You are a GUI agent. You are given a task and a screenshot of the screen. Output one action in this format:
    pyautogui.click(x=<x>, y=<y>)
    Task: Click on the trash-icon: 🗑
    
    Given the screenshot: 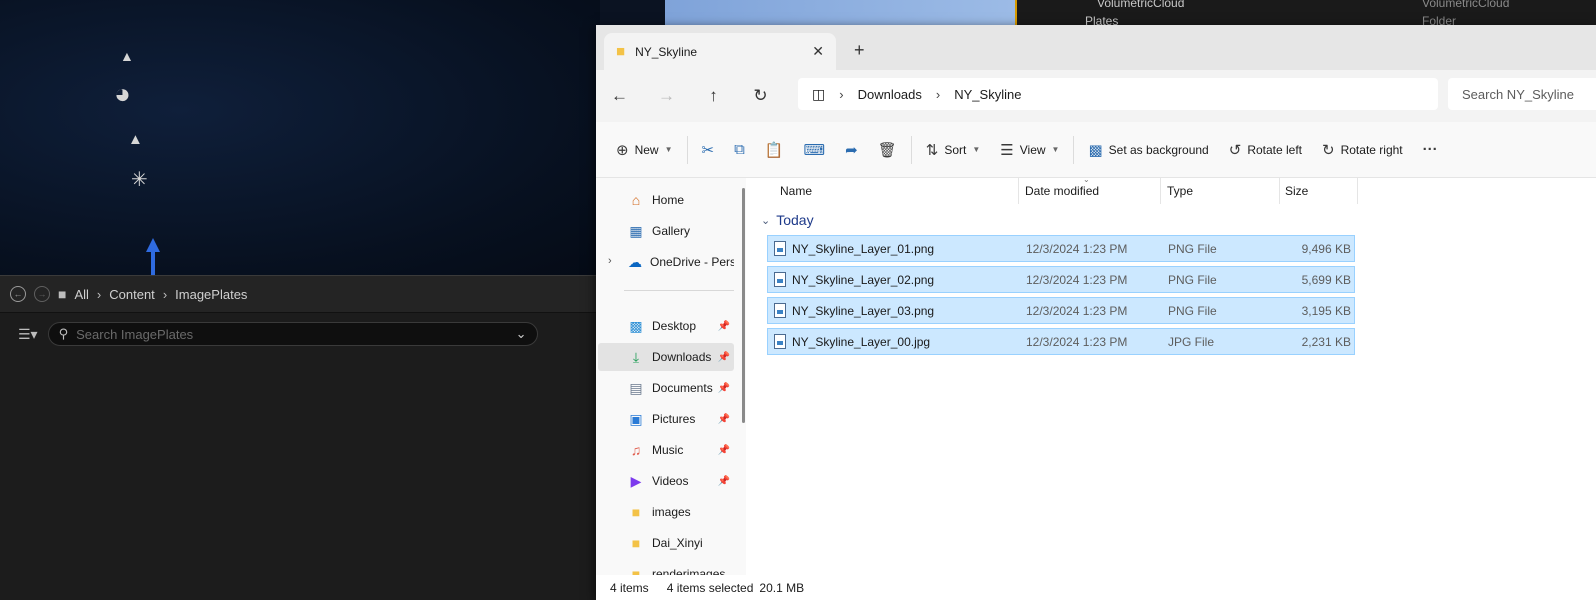 What is the action you would take?
    pyautogui.click(x=887, y=150)
    